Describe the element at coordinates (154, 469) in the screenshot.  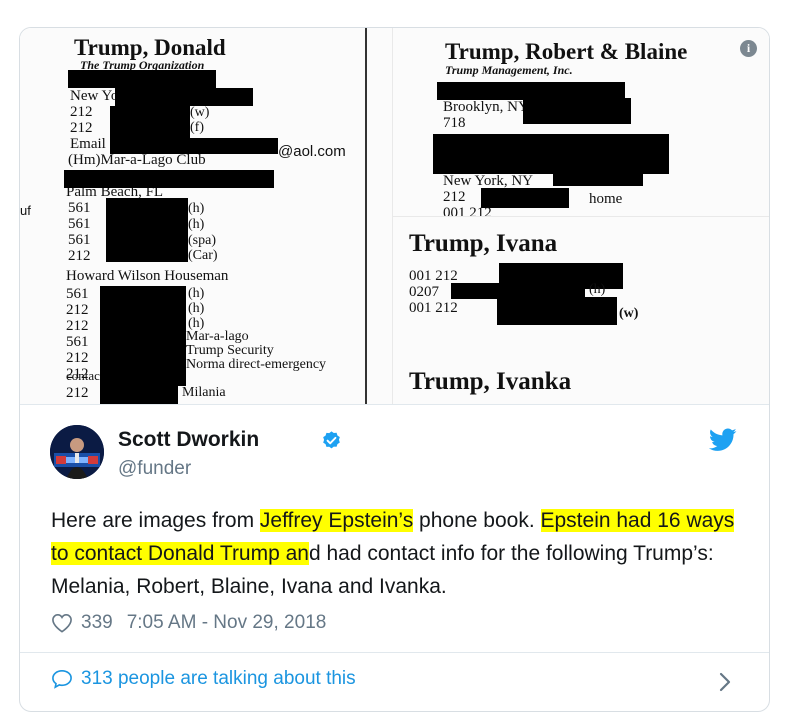
I see `author-handle: @funder` at that location.